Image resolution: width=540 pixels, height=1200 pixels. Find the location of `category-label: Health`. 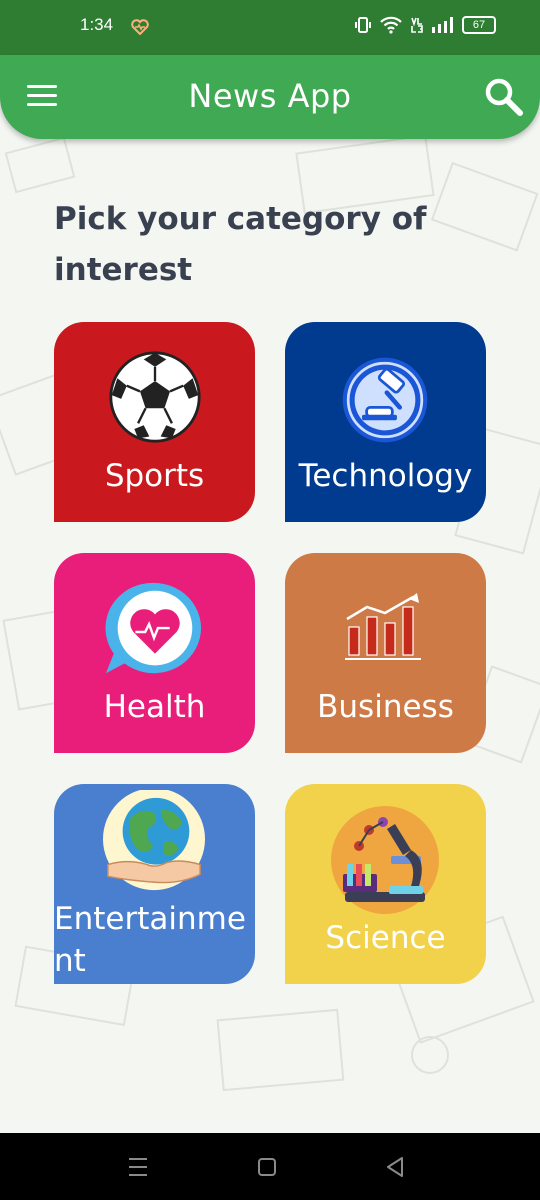

category-label: Health is located at coordinates (154, 707).